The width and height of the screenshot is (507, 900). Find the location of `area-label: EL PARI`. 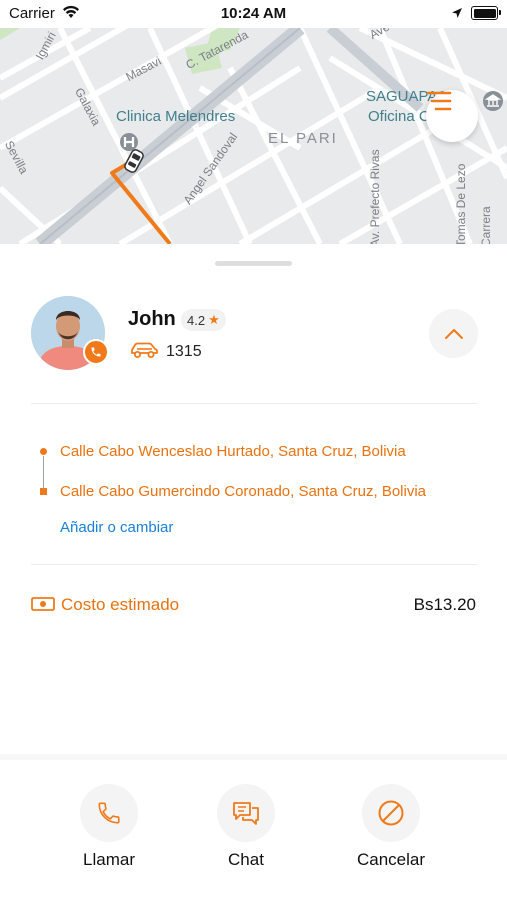

area-label: EL PARI is located at coordinates (303, 138).